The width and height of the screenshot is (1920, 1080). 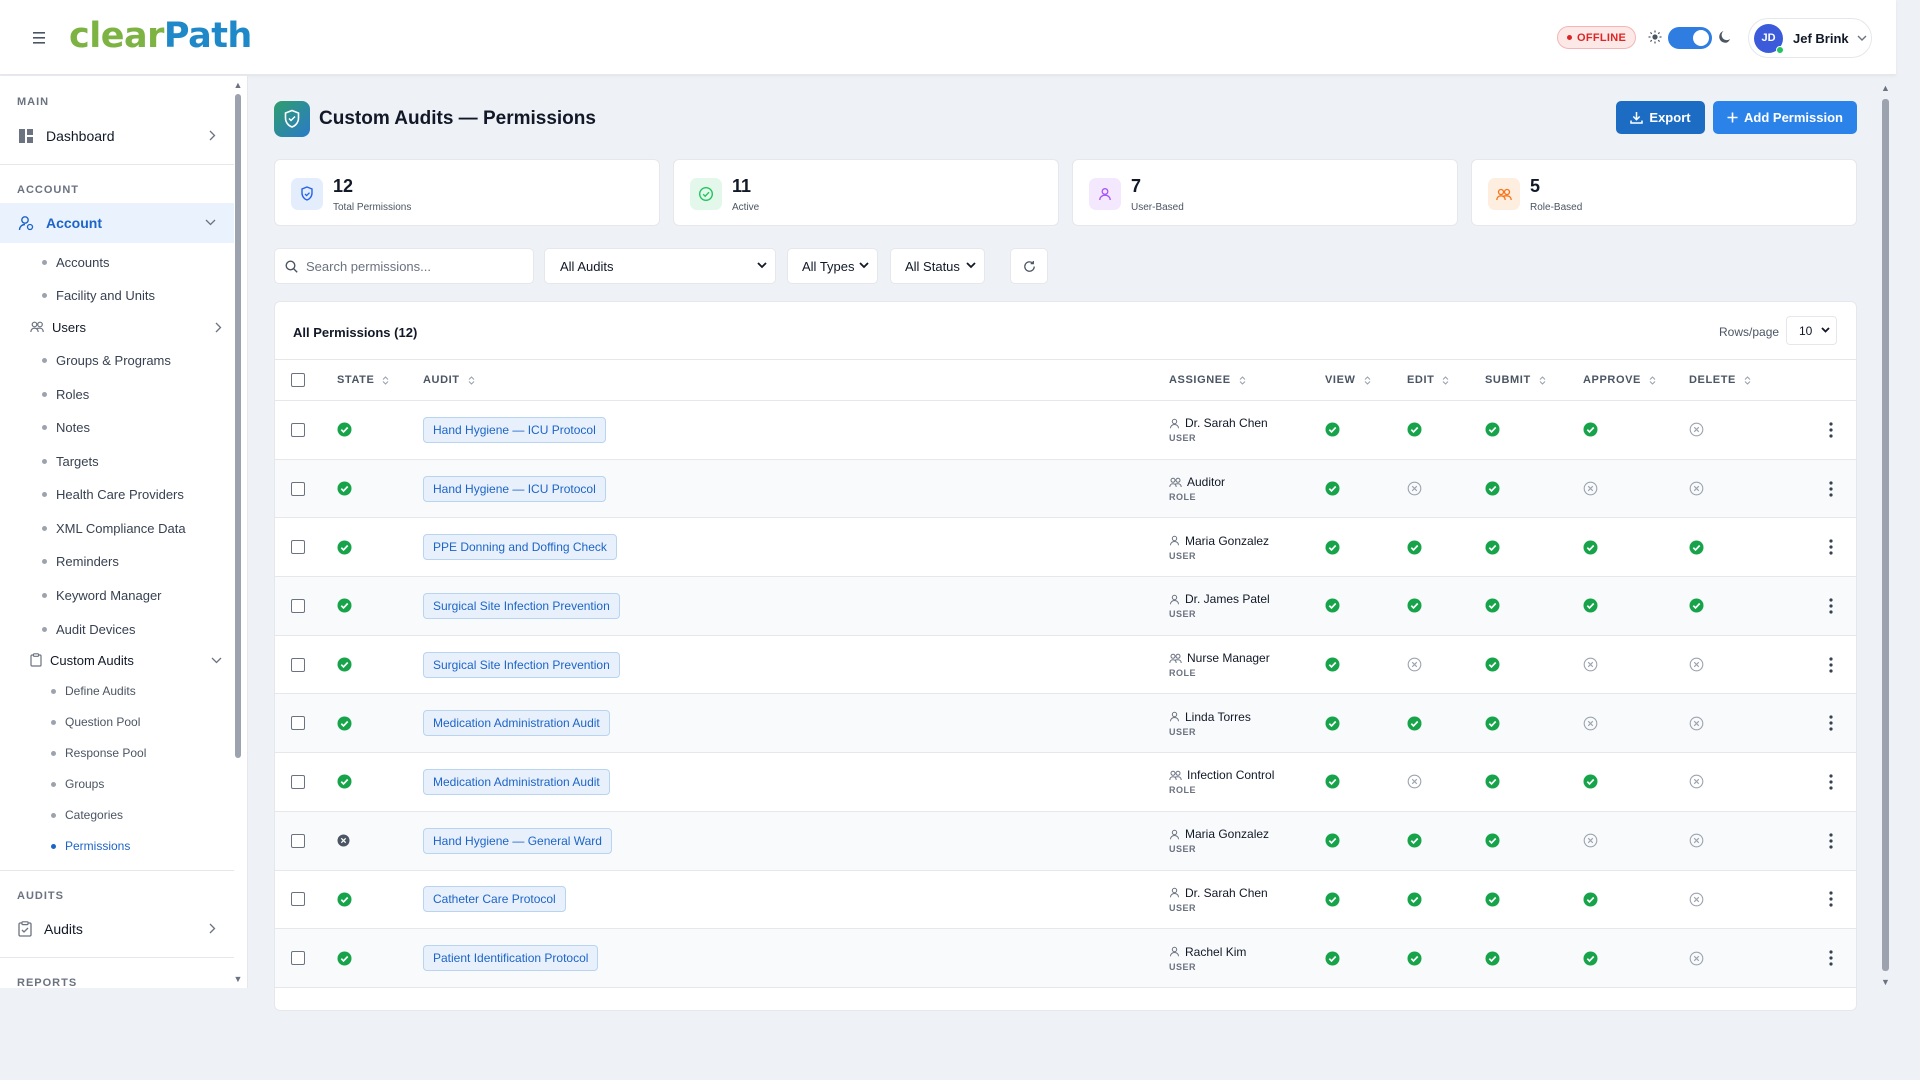 What do you see at coordinates (88, 629) in the screenshot?
I see `sidebar-item-audit-devices: Audit Devices` at bounding box center [88, 629].